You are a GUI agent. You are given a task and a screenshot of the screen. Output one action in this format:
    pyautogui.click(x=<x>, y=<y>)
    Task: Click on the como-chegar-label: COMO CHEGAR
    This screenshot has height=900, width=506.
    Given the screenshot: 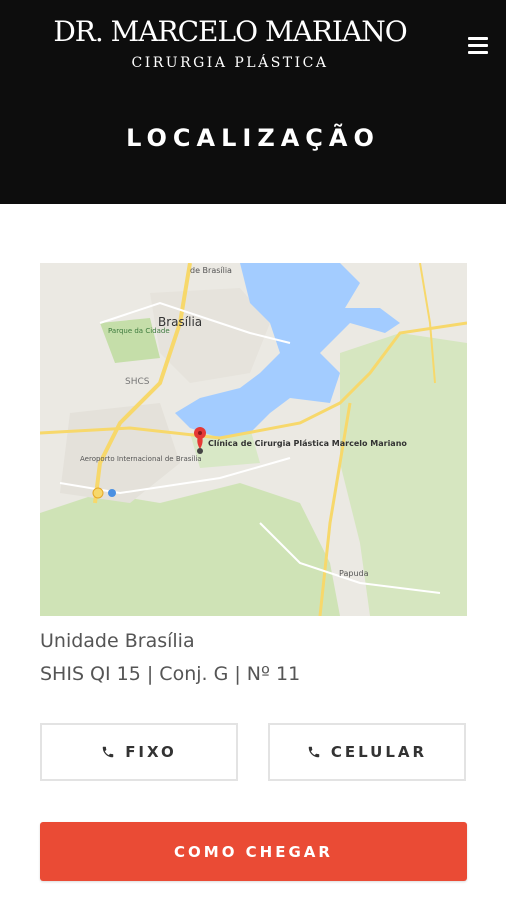 What is the action you would take?
    pyautogui.click(x=253, y=851)
    